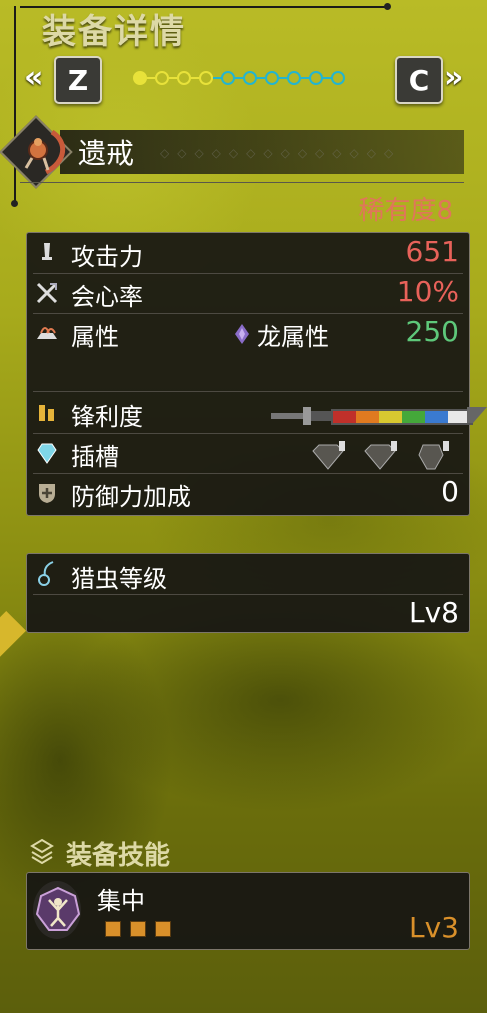 This screenshot has width=487, height=1013. What do you see at coordinates (47, 493) in the screenshot?
I see `shield-icon` at bounding box center [47, 493].